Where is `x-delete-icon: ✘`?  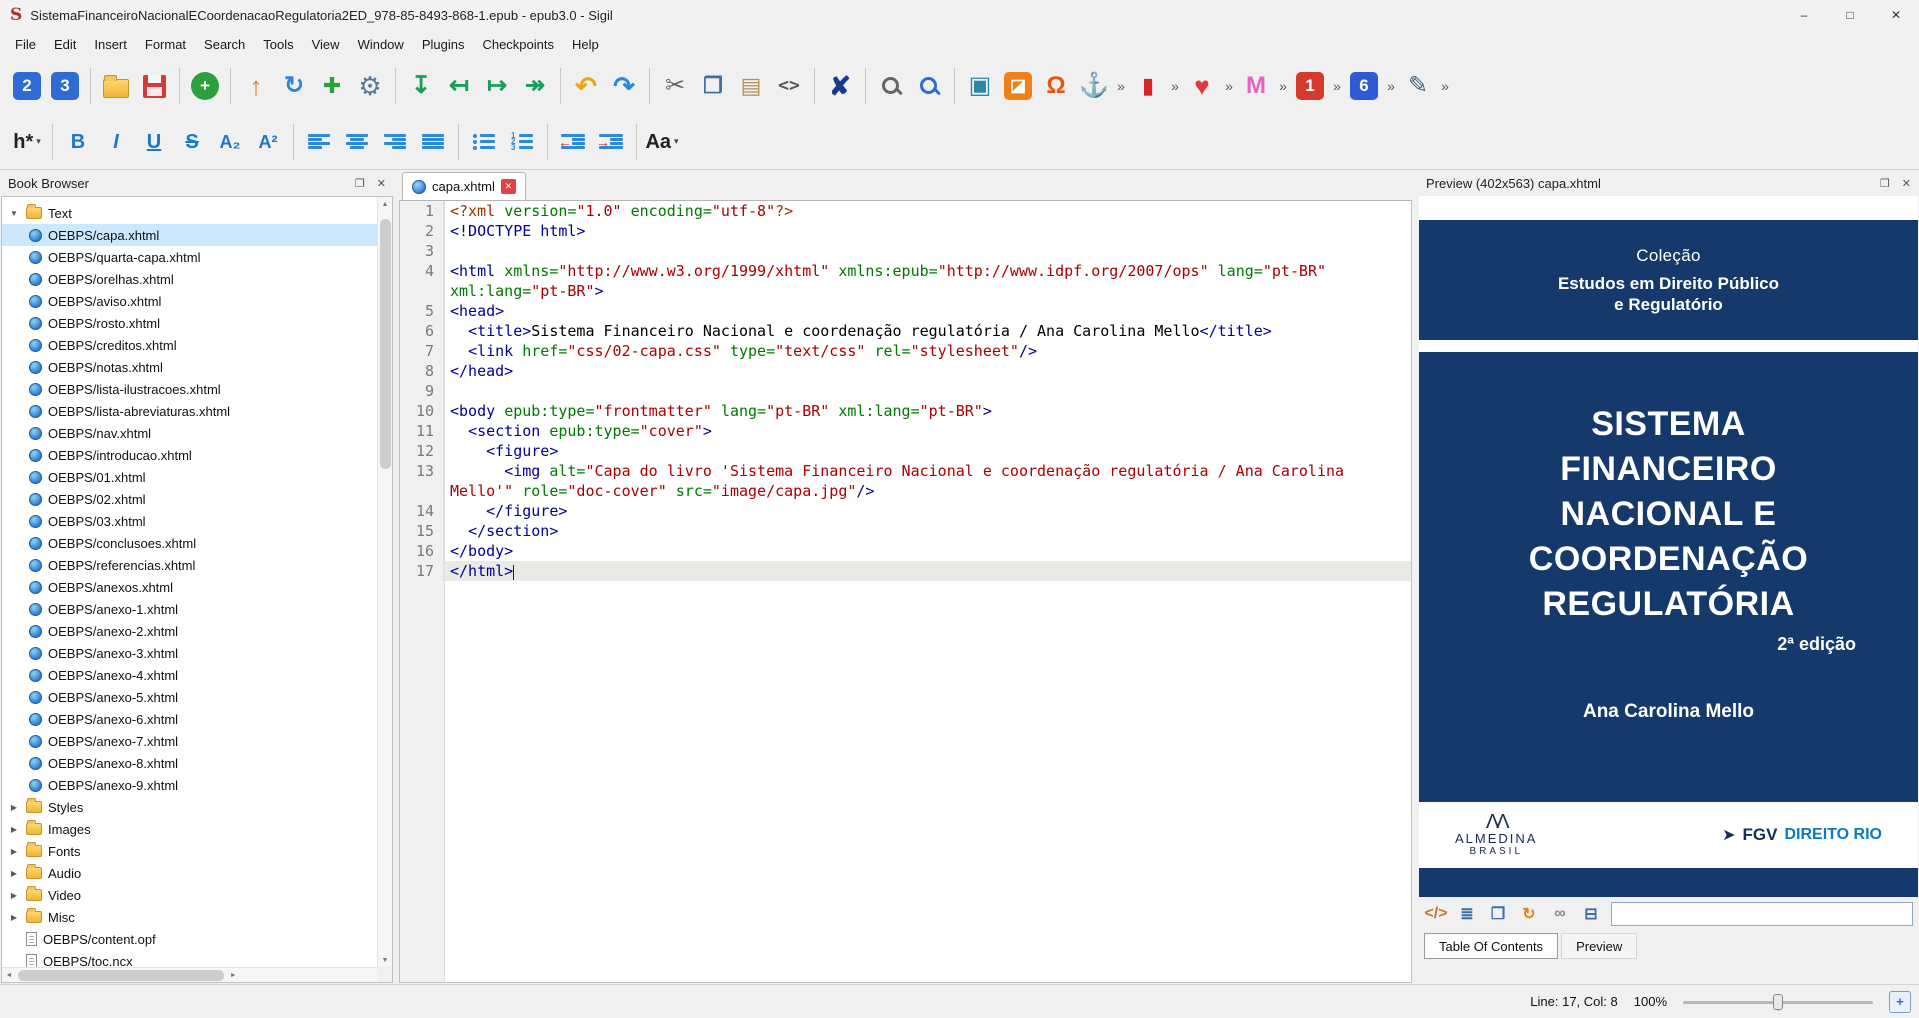
x-delete-icon: ✘ is located at coordinates (840, 86).